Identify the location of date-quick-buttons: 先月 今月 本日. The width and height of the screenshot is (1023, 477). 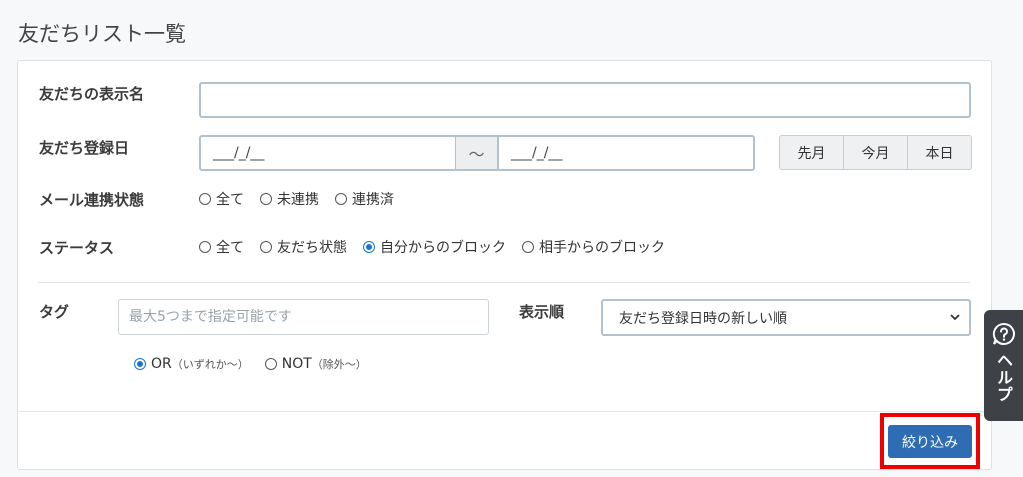
(875, 152).